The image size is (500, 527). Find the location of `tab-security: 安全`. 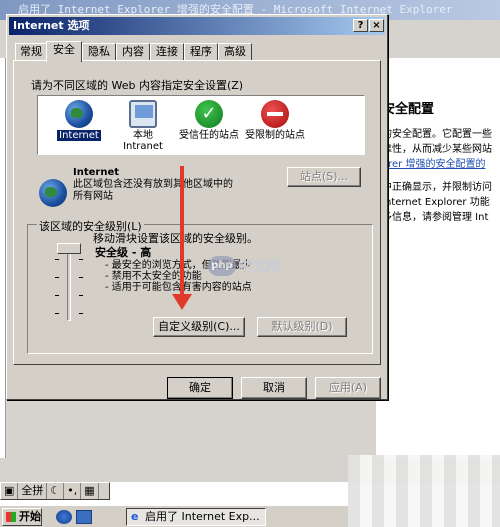

tab-security: 安全 is located at coordinates (64, 51).